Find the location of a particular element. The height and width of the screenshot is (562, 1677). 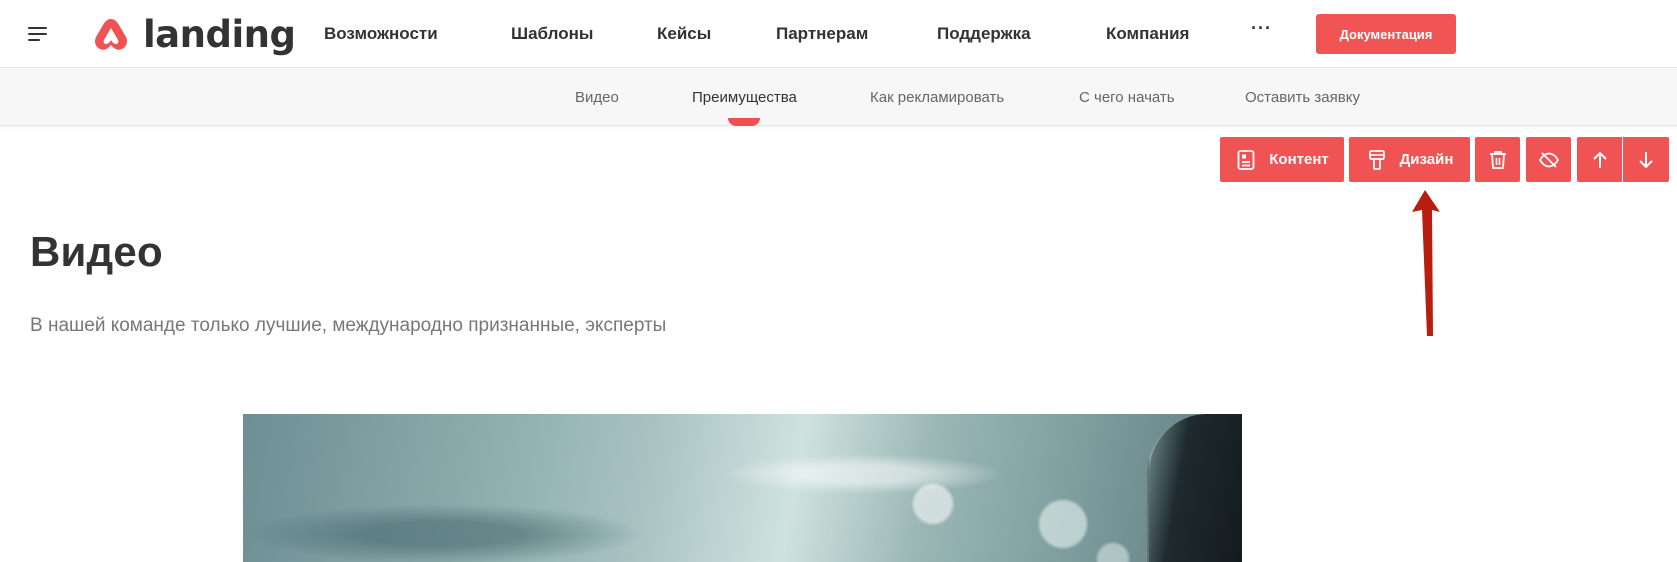

content-button-label: Контент is located at coordinates (1299, 159).